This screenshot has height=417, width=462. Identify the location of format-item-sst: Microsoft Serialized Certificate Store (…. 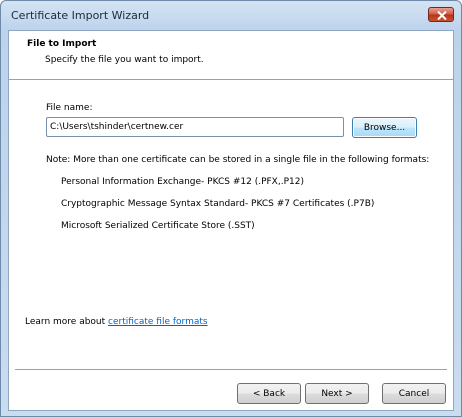
(158, 226).